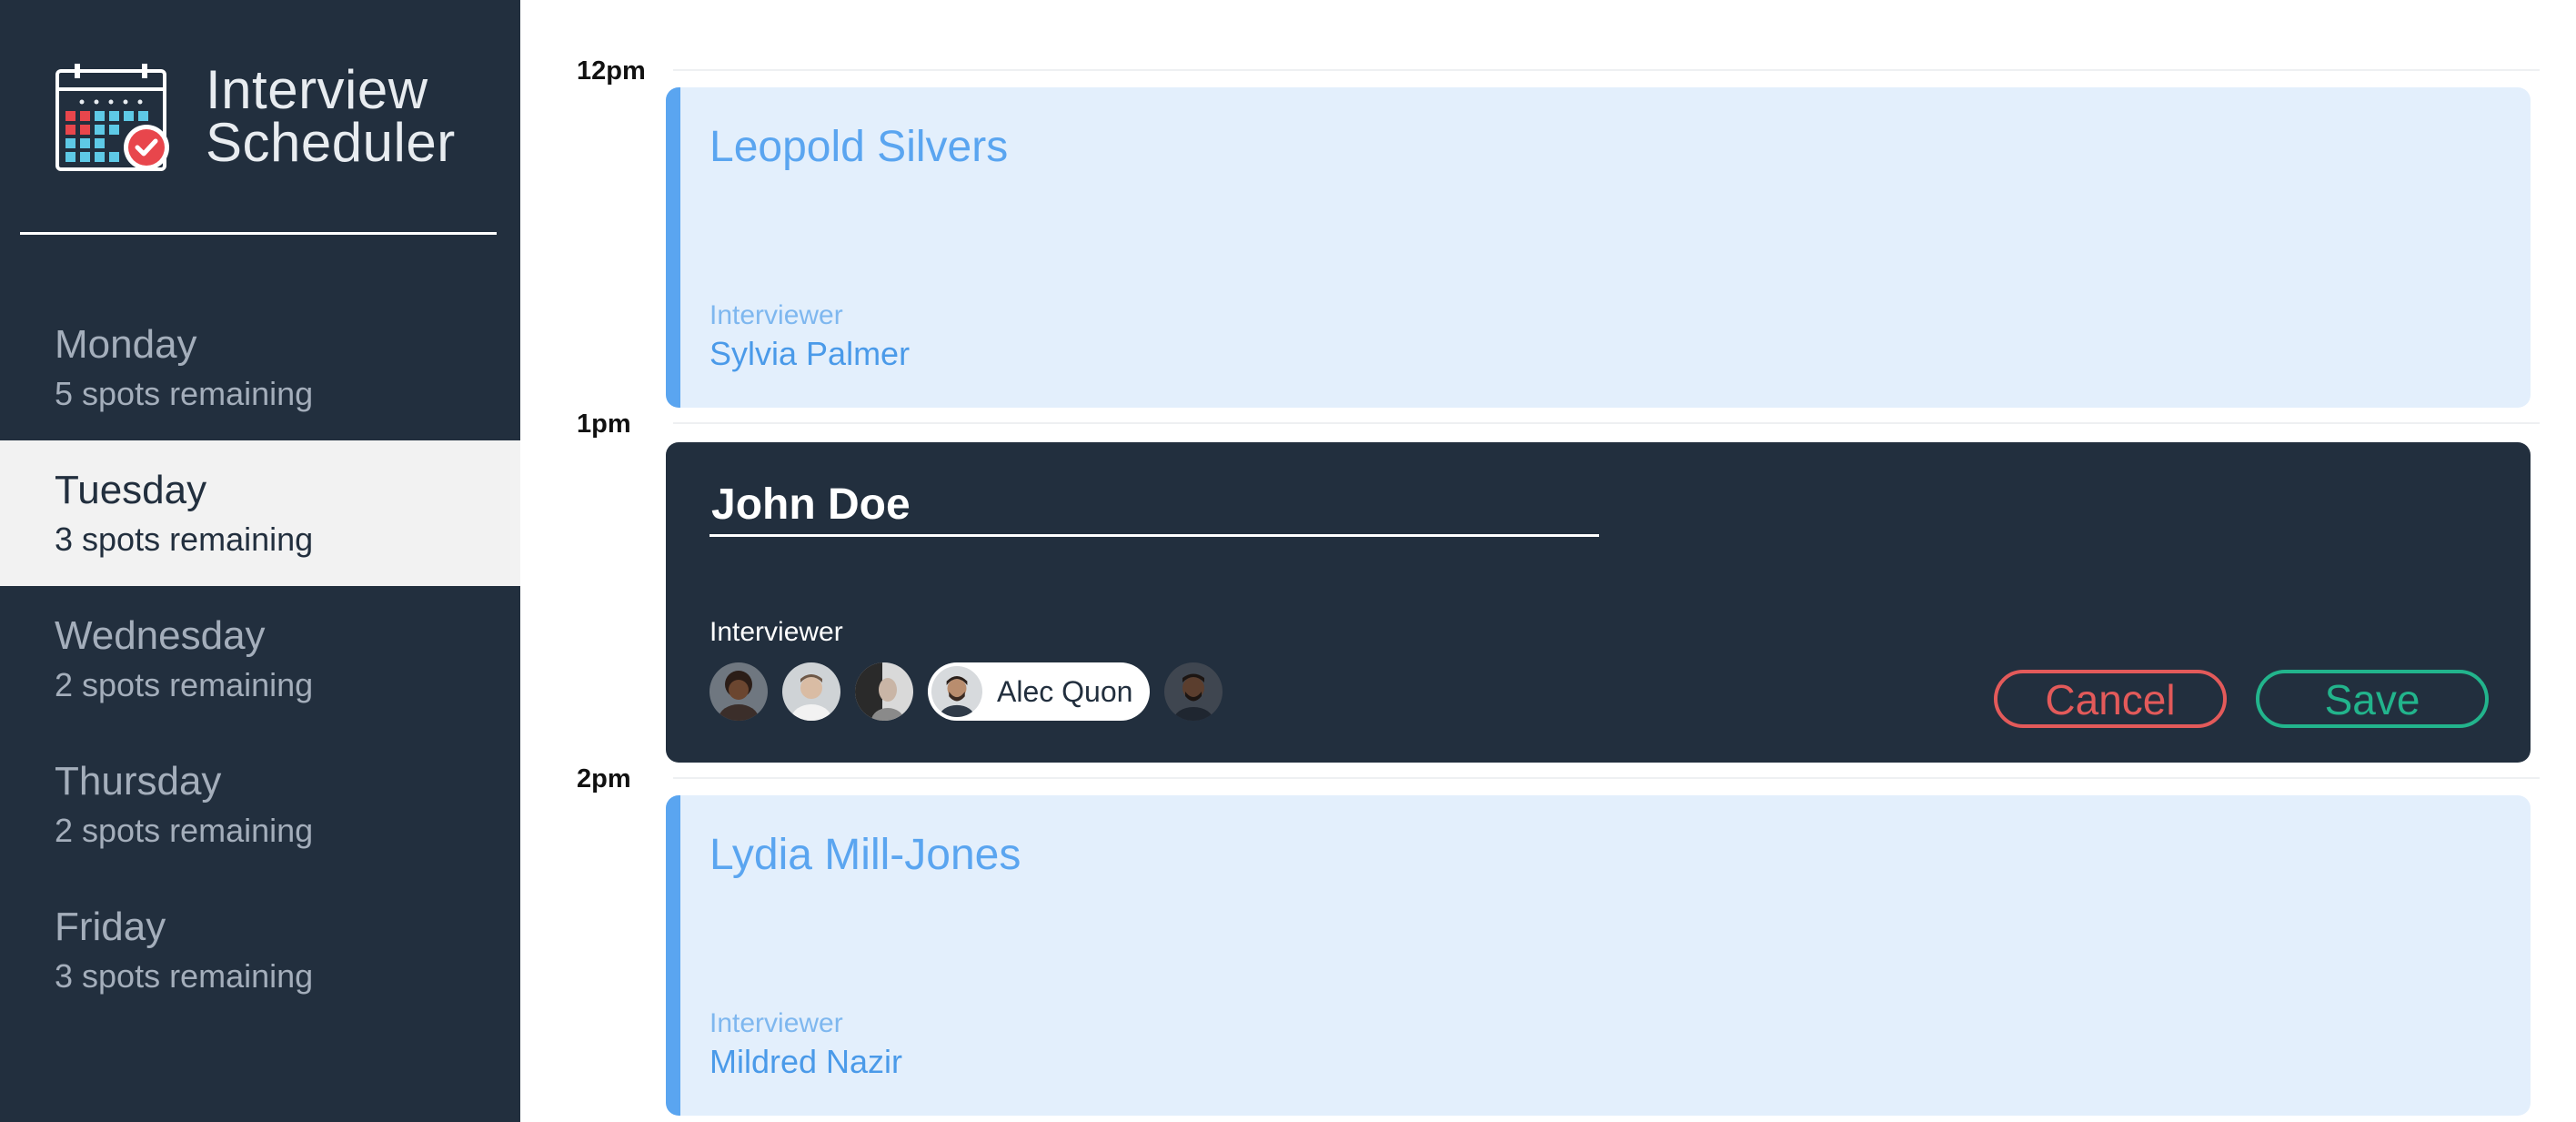 This screenshot has height=1122, width=2576. I want to click on day-name: Wednesday, so click(160, 635).